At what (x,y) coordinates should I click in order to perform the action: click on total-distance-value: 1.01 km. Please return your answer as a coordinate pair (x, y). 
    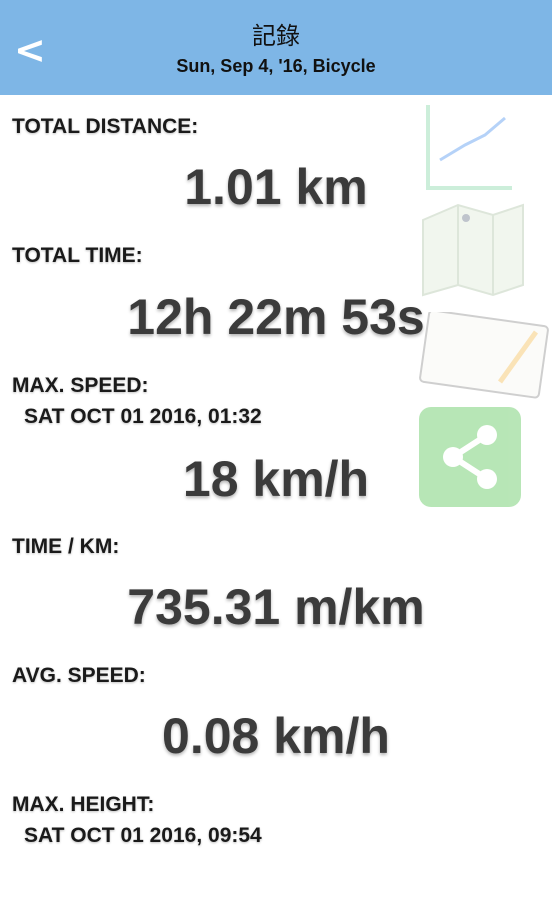
    Looking at the image, I should click on (276, 187).